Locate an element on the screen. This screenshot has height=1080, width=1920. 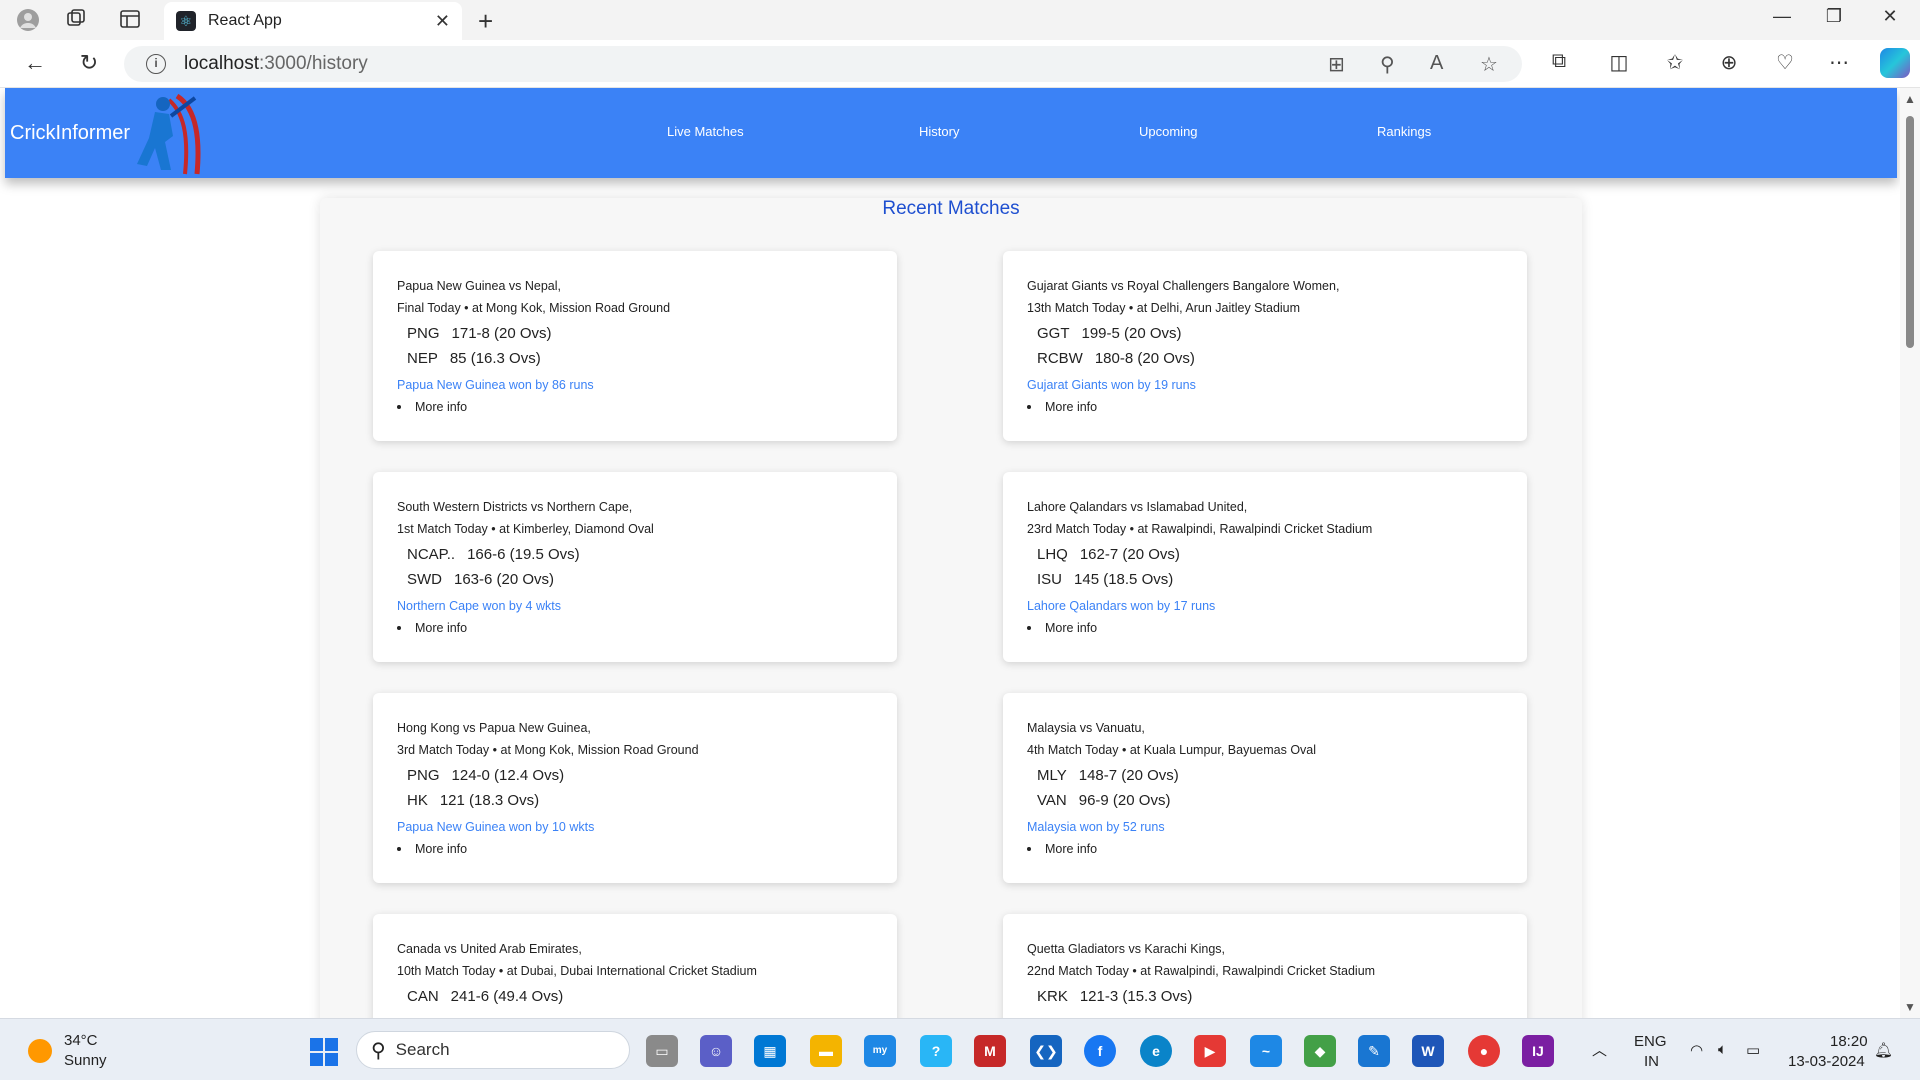
paint-icon: ✎ is located at coordinates (1374, 1051).